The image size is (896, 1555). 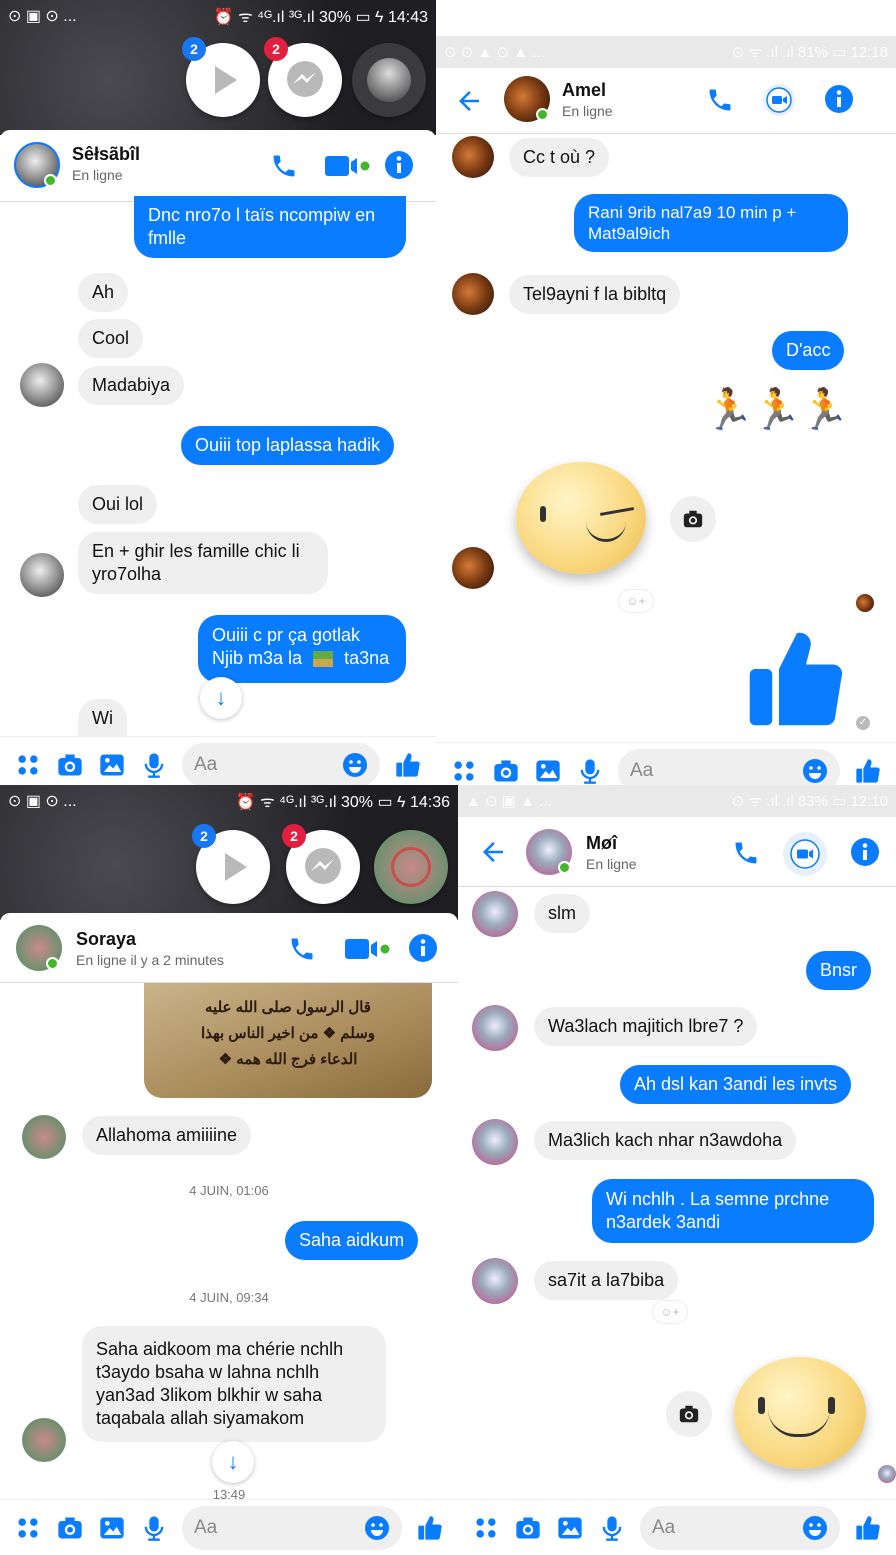 What do you see at coordinates (288, 445) in the screenshot?
I see `message-outgoing: Ouiii top laplassa hadik` at bounding box center [288, 445].